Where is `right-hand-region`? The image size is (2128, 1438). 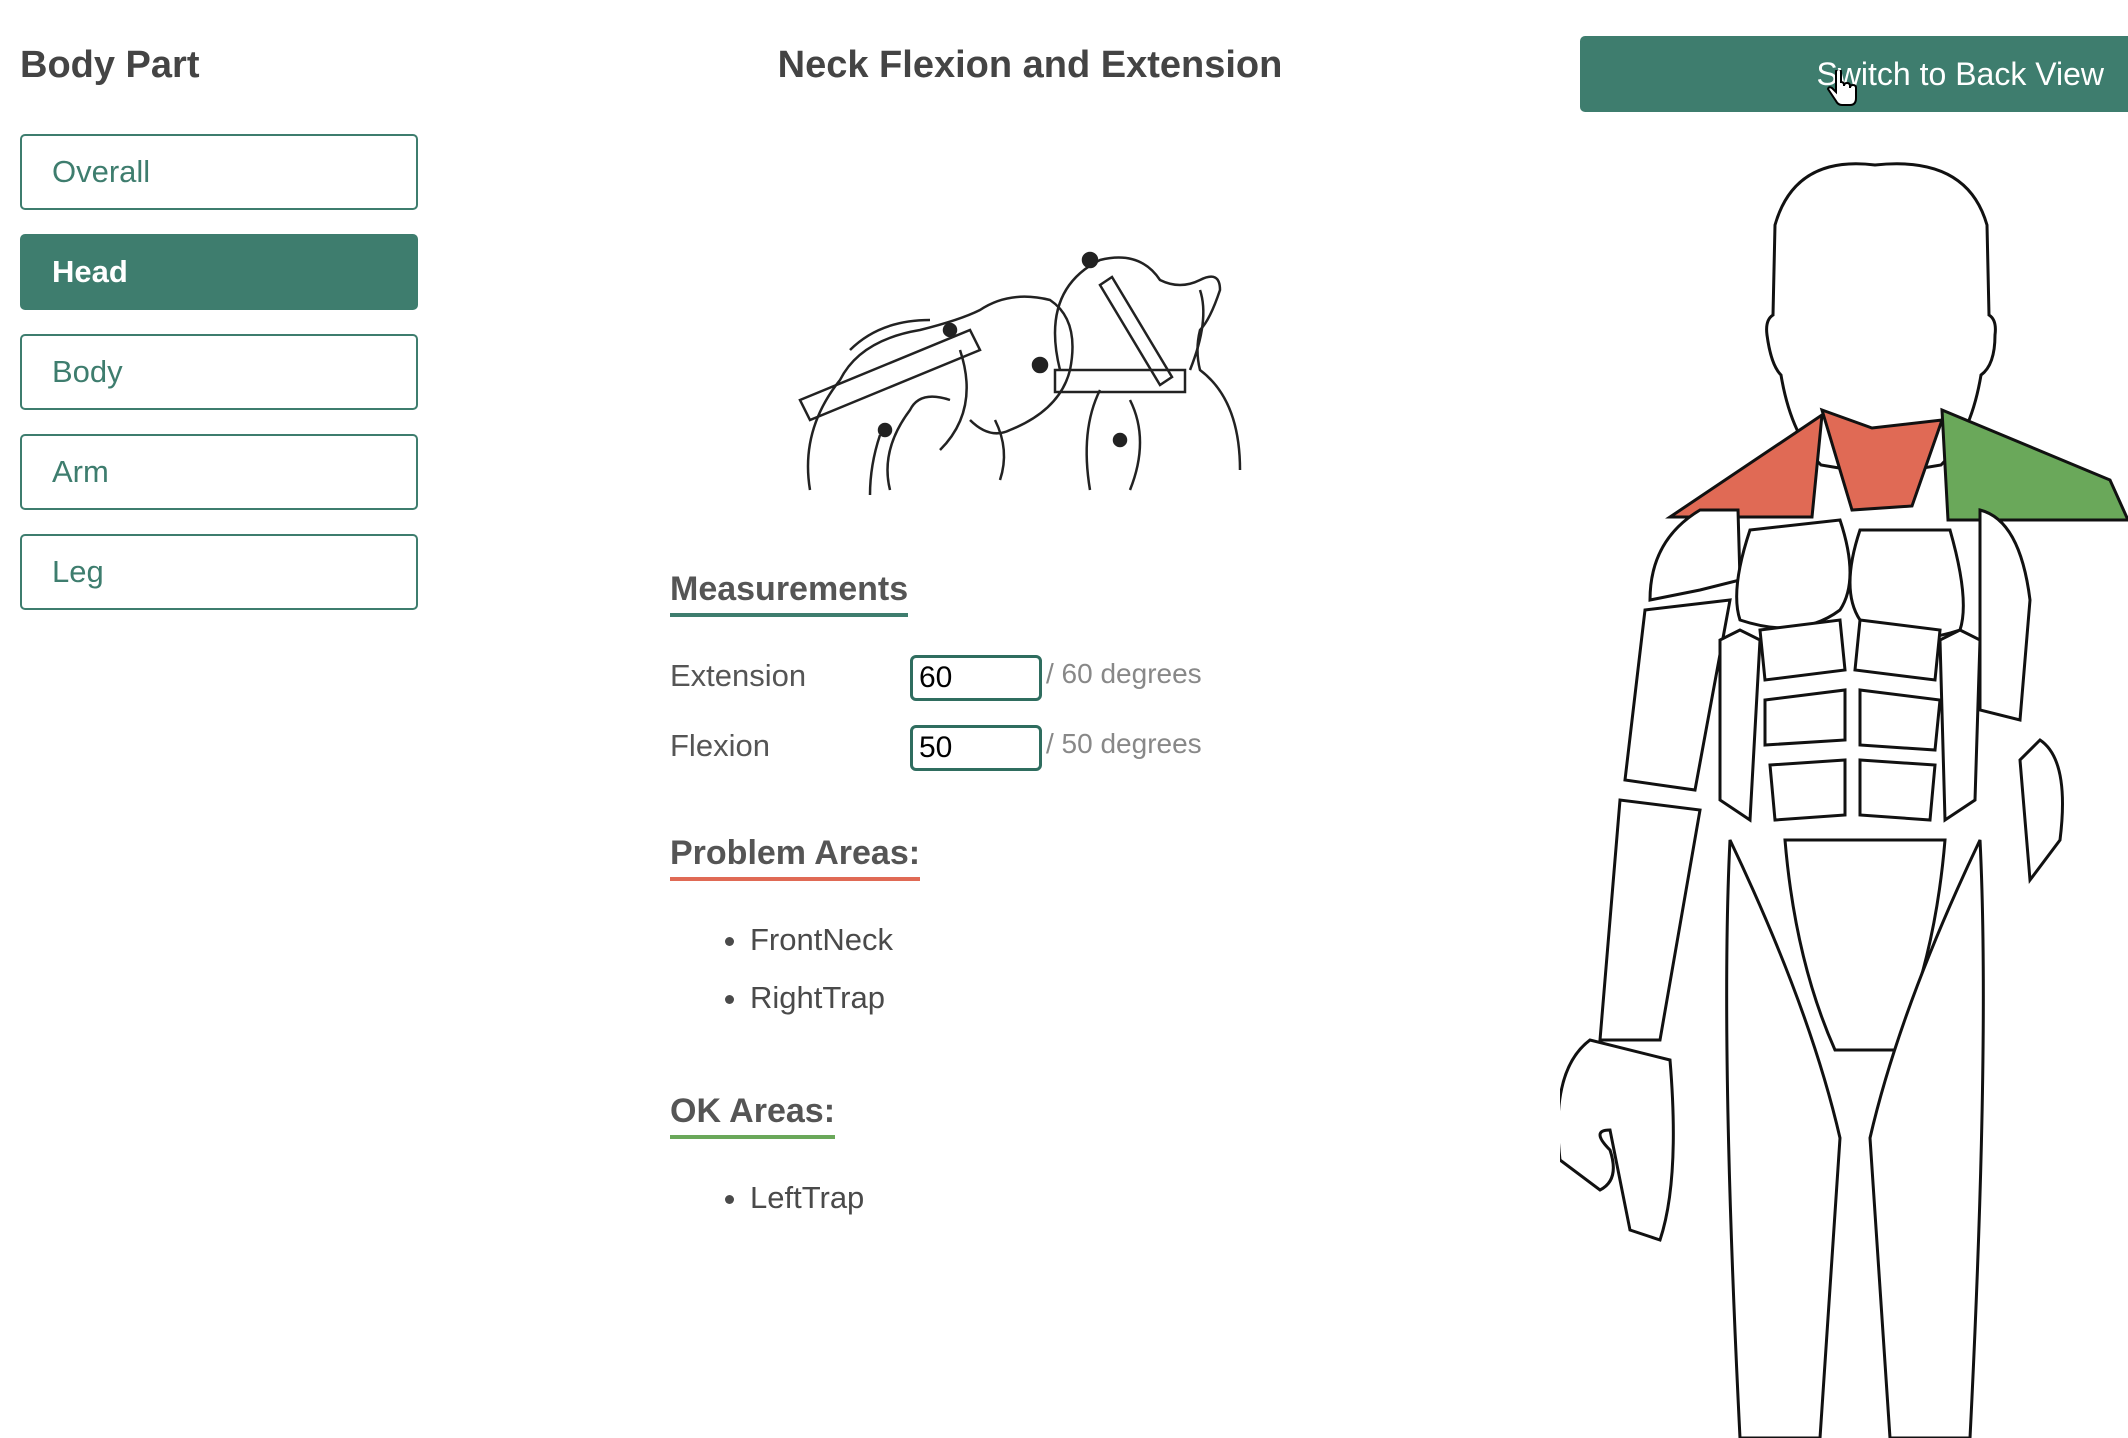
right-hand-region is located at coordinates (1617, 1140).